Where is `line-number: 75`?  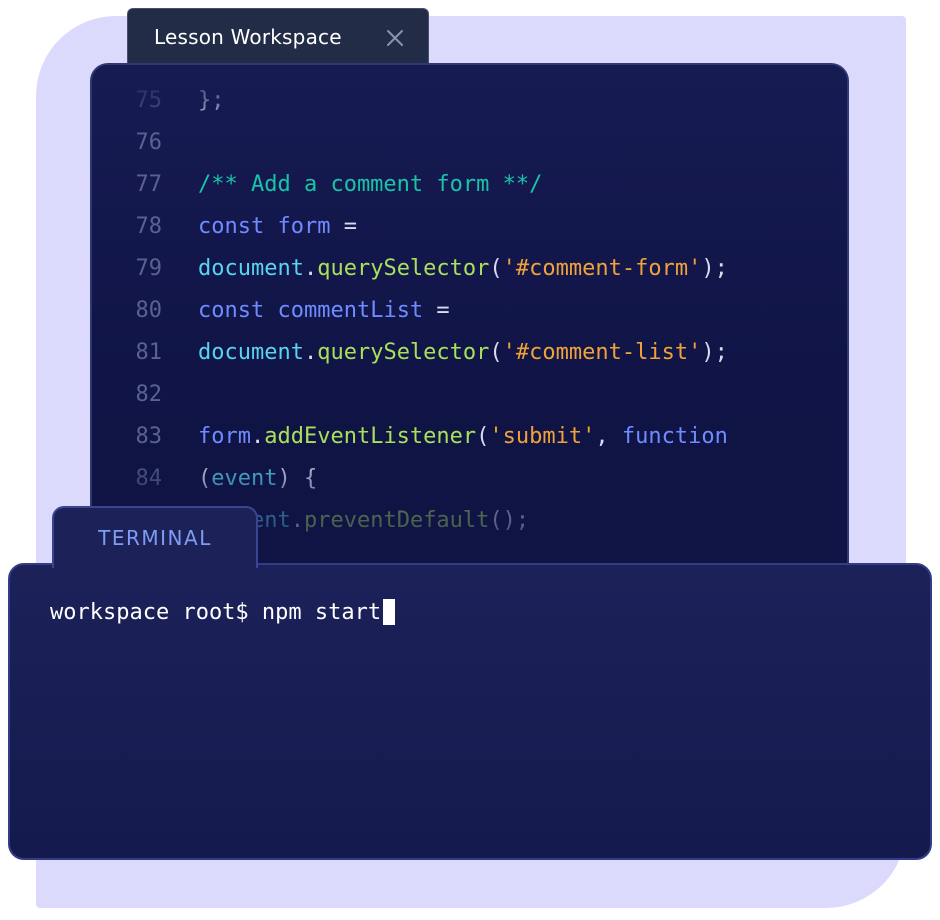
line-number: 75 is located at coordinates (149, 100).